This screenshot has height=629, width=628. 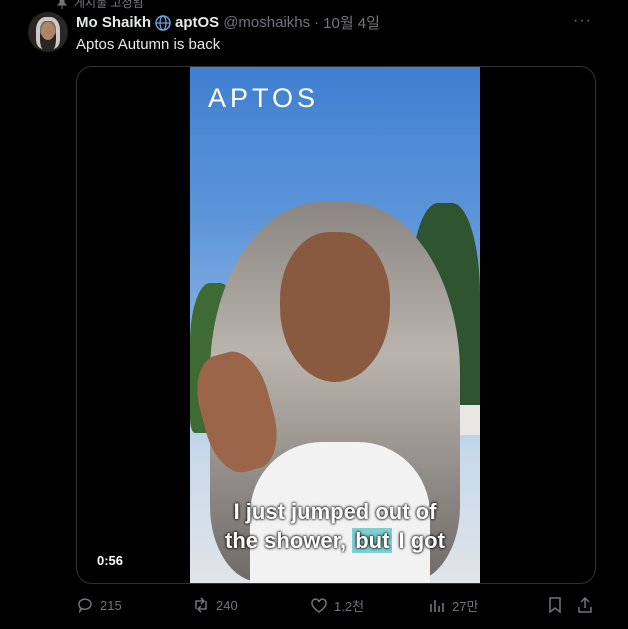 I want to click on share-button, so click(x=585, y=605).